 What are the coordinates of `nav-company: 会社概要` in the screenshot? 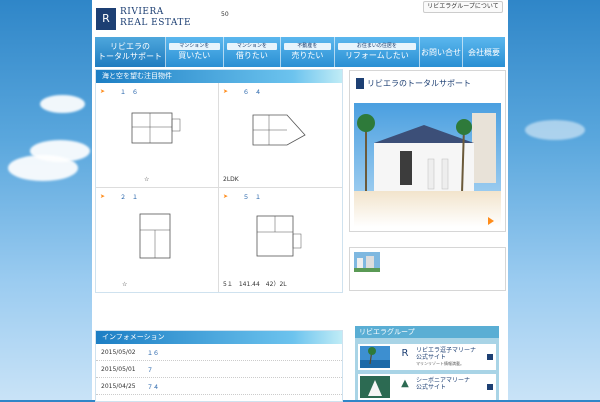 It's located at (484, 52).